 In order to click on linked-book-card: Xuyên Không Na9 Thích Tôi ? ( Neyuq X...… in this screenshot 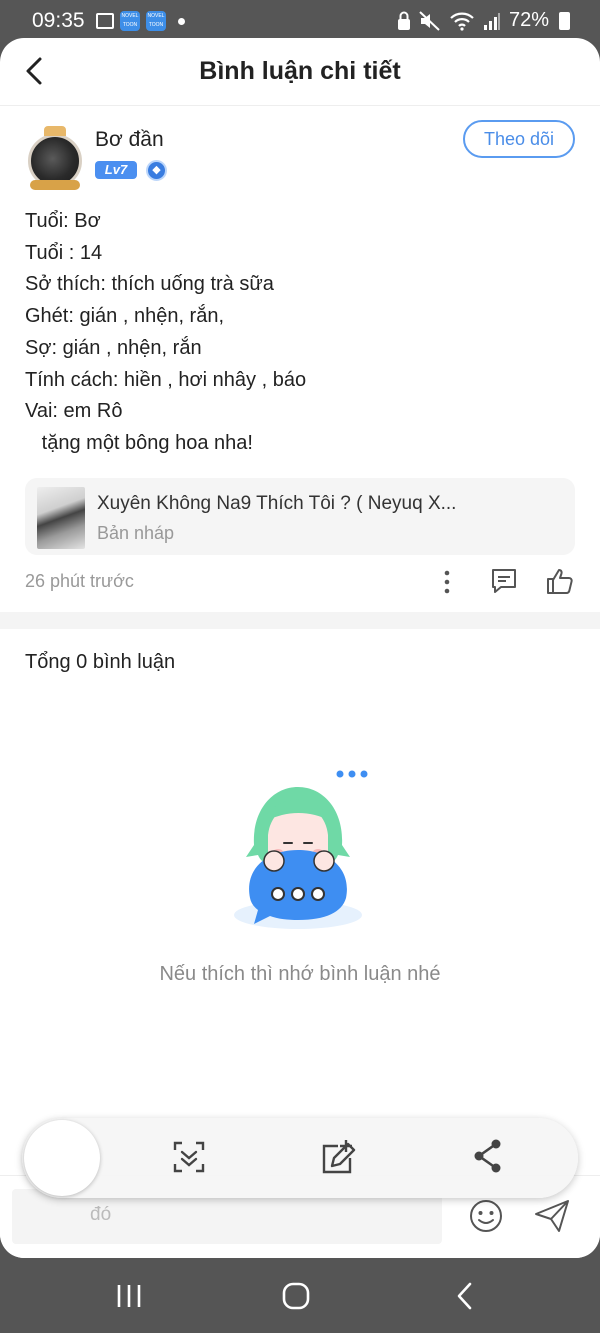, I will do `click(300, 516)`.